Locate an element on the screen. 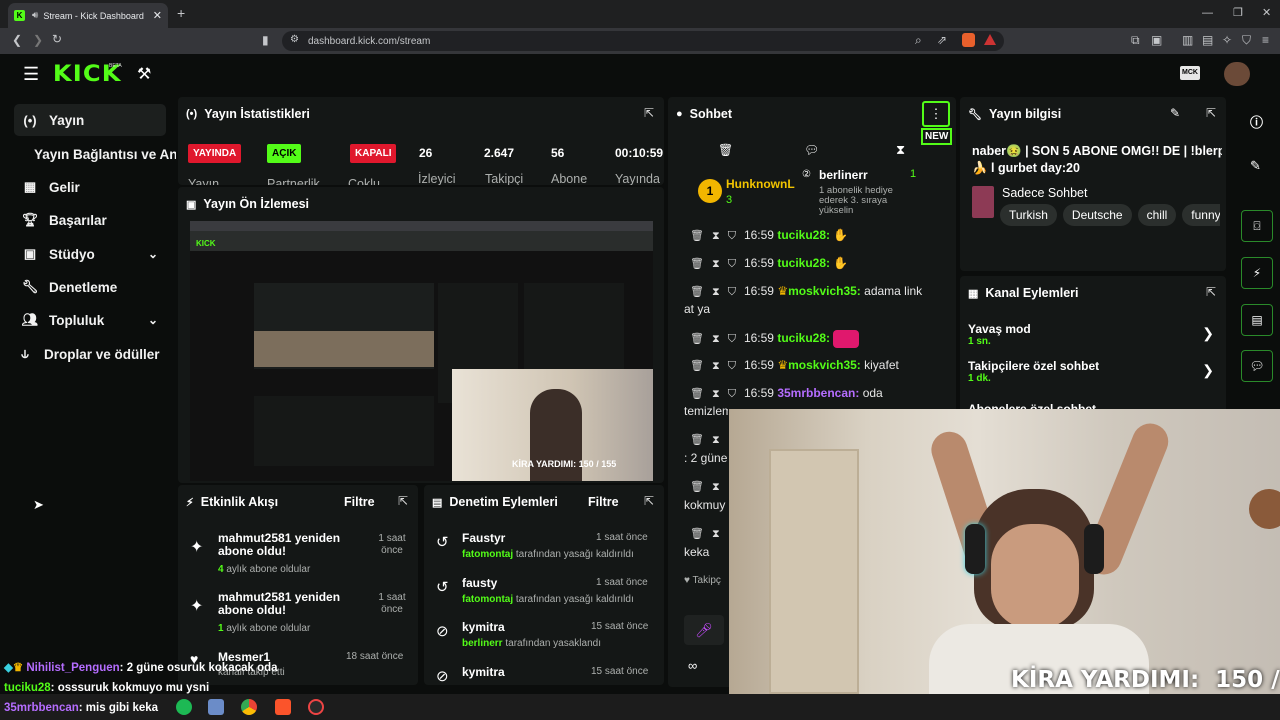  document-icon: ▤ is located at coordinates (1257, 320).